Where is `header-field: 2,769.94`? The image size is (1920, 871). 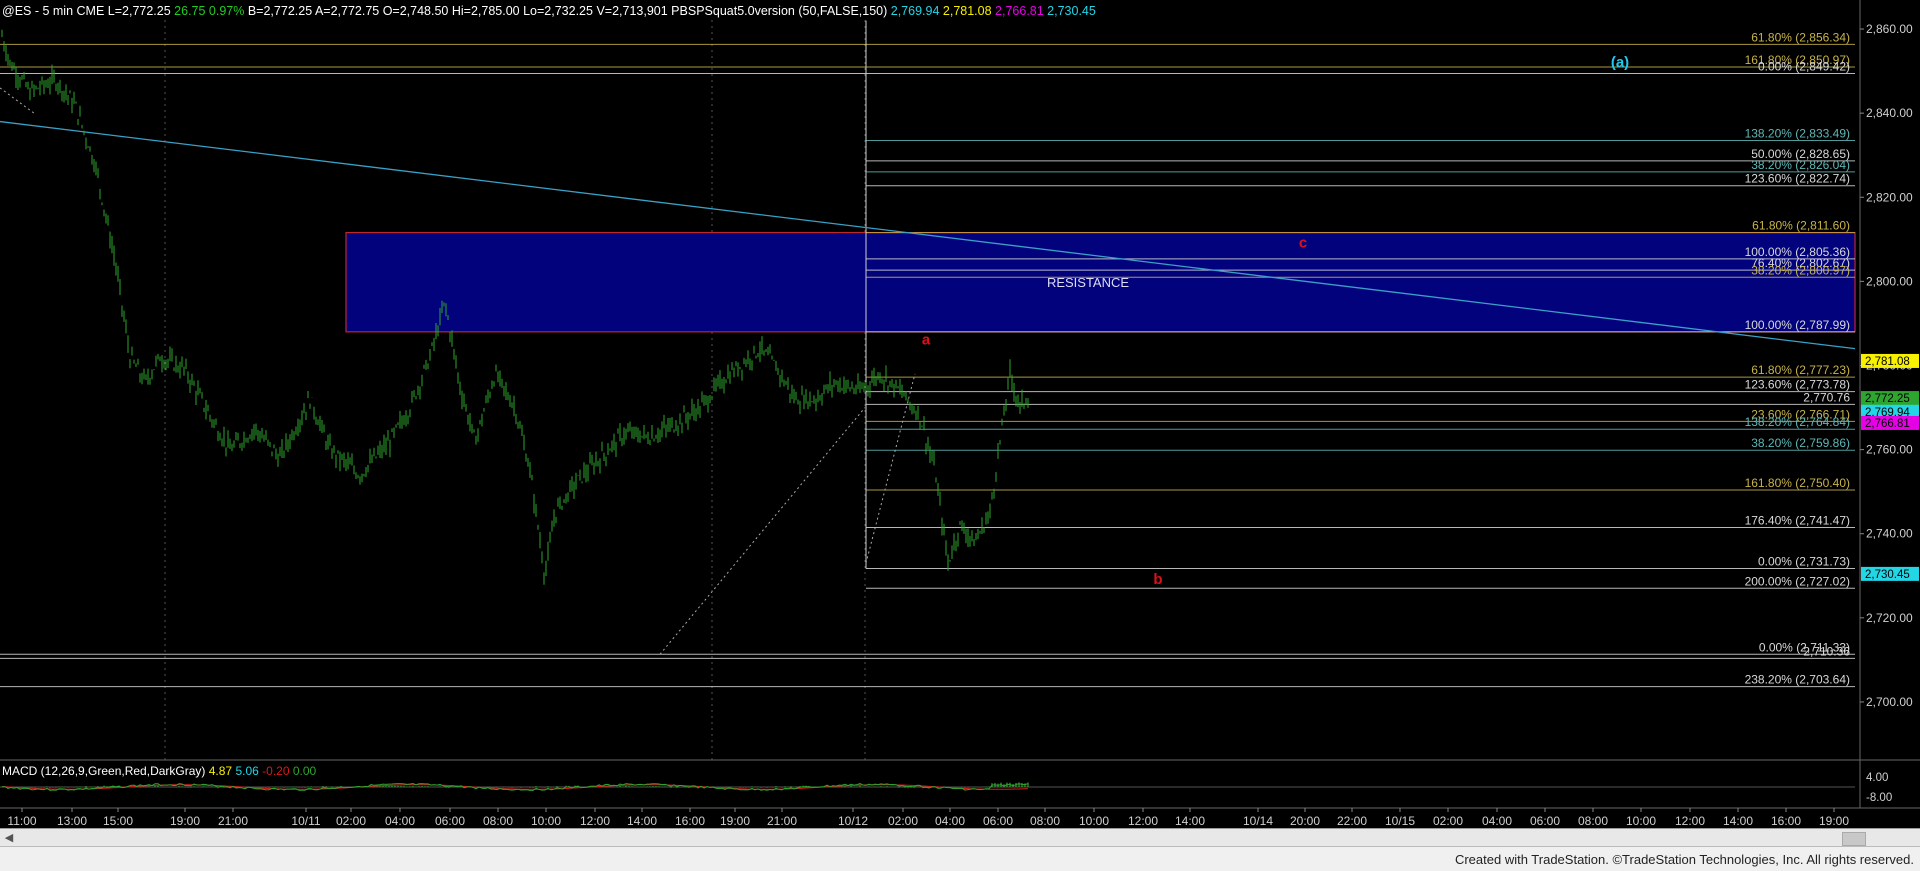
header-field: 2,769.94 is located at coordinates (913, 11).